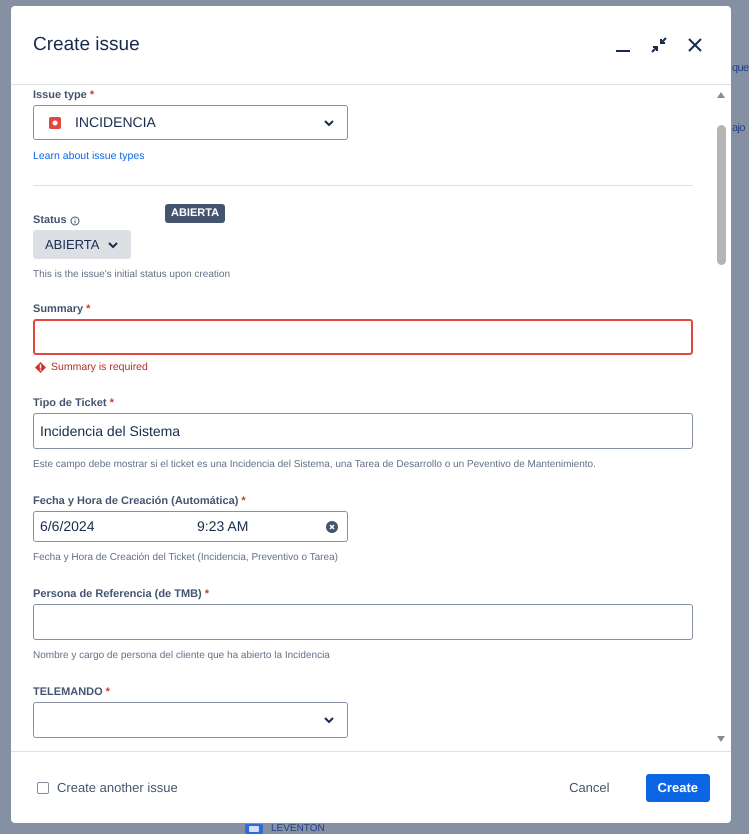  What do you see at coordinates (623, 51) in the screenshot?
I see `minimize-icon` at bounding box center [623, 51].